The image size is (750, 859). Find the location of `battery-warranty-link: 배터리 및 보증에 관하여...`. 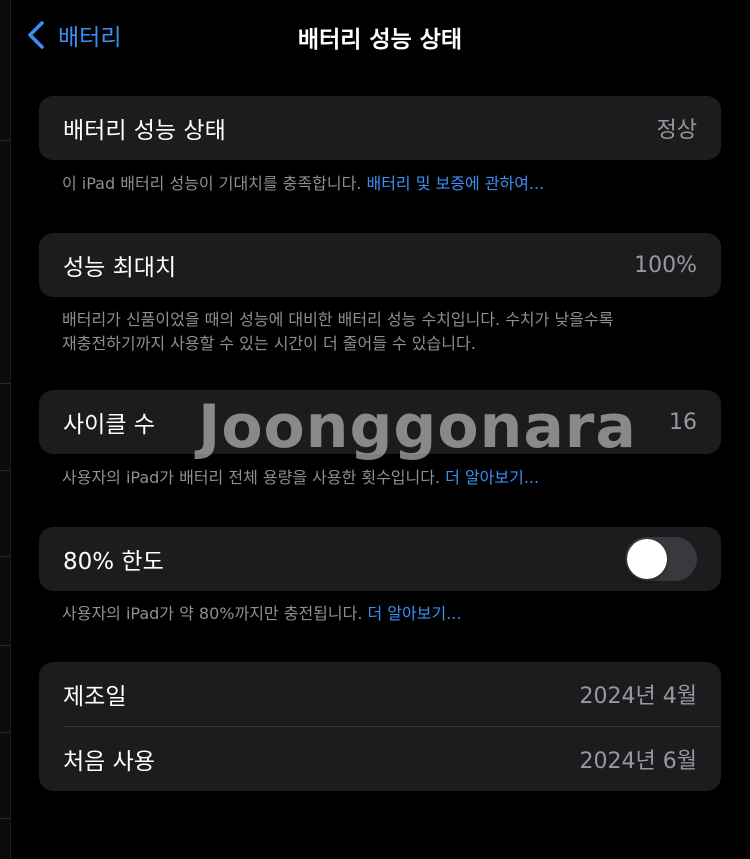

battery-warranty-link: 배터리 및 보증에 관하여... is located at coordinates (455, 183).